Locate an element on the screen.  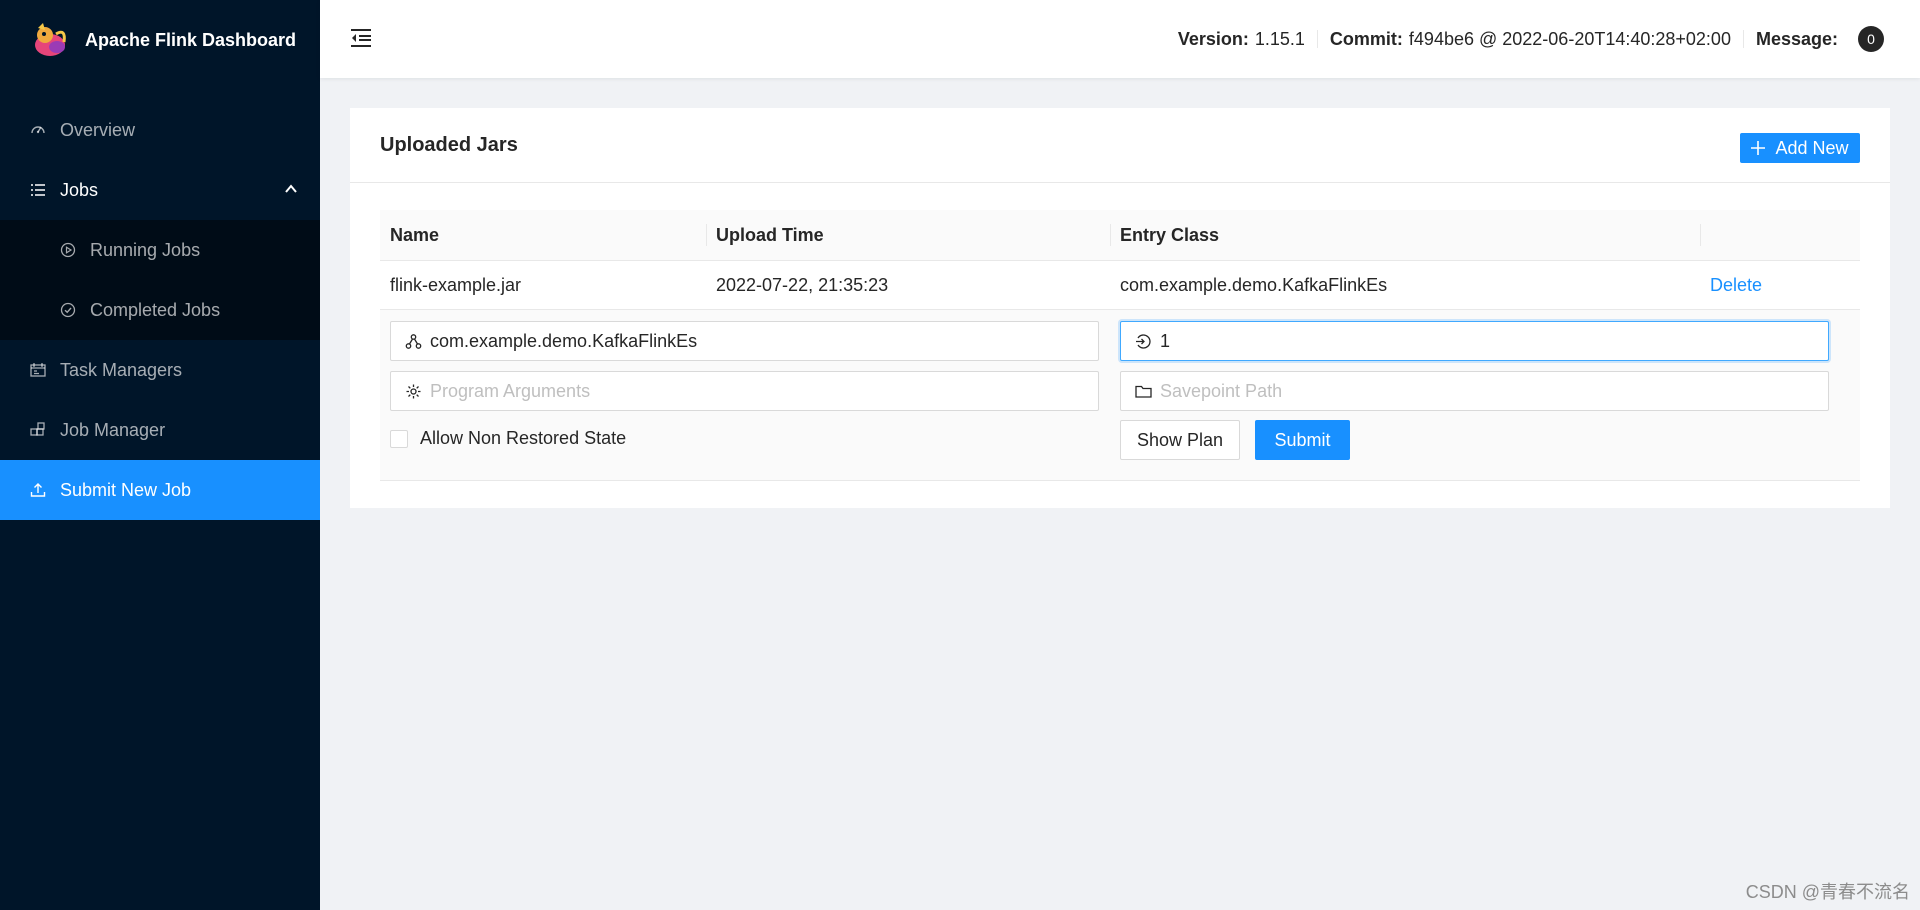
program-arguments-field is located at coordinates (744, 391).